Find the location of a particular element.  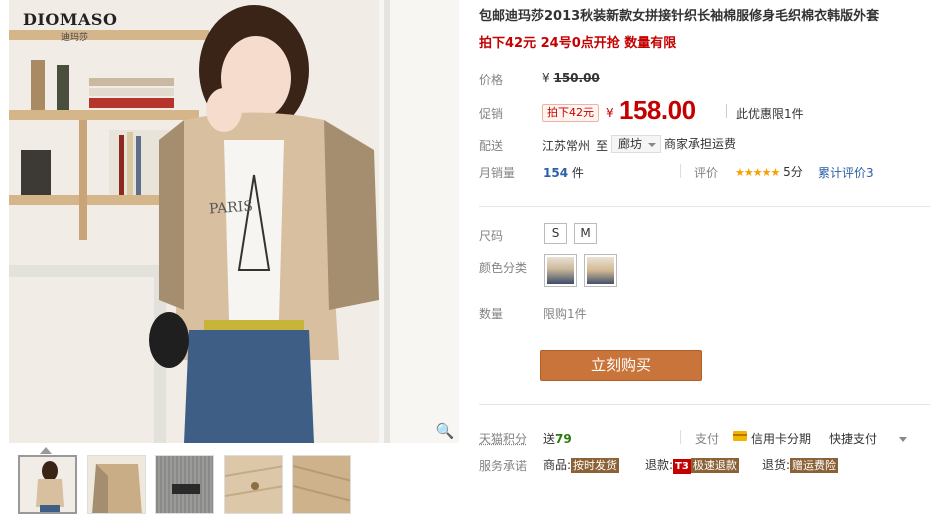

fast-refund-badge: 极速退款 is located at coordinates (714, 465).